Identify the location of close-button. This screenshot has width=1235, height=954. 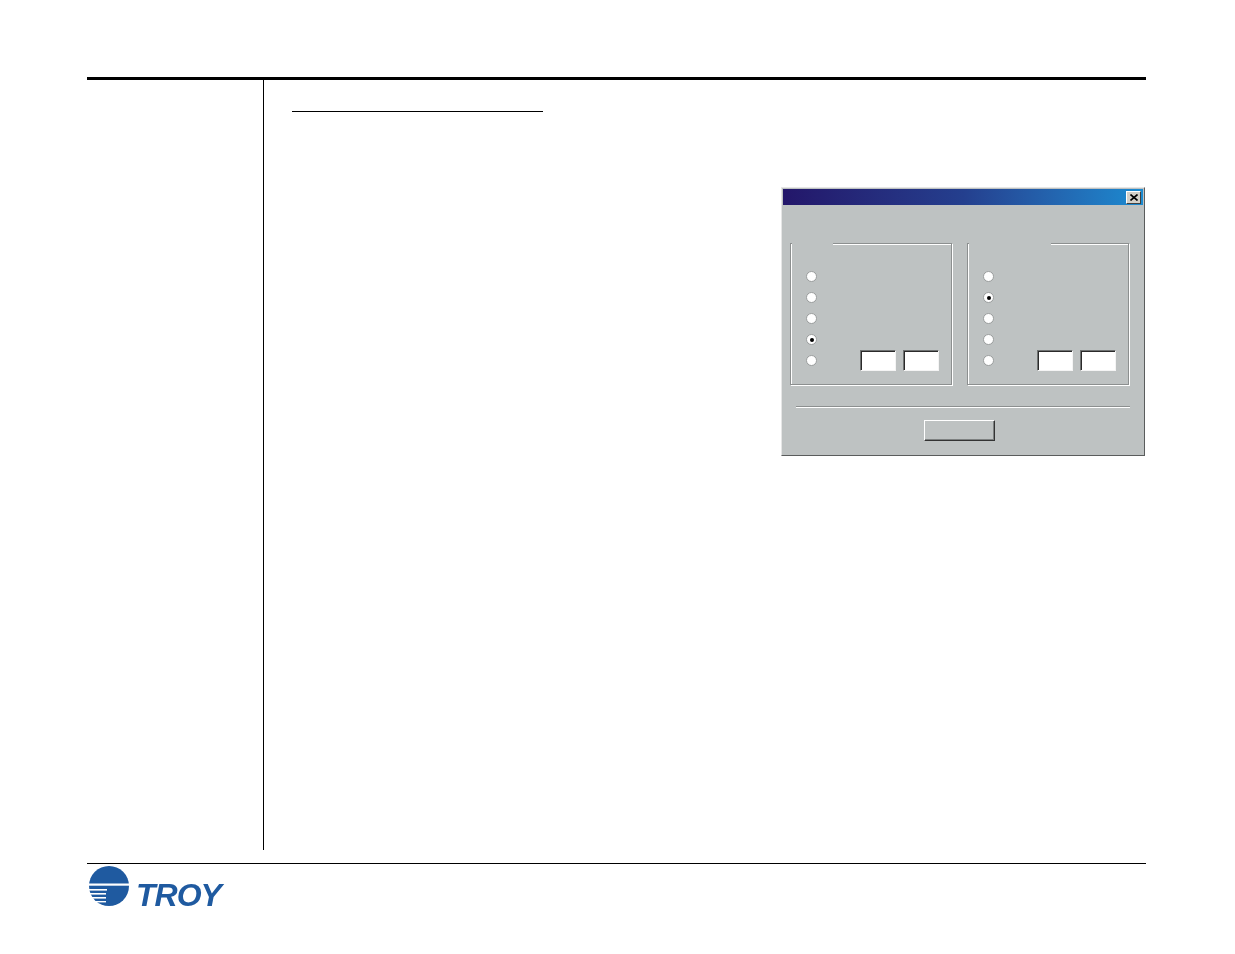
(1133, 197).